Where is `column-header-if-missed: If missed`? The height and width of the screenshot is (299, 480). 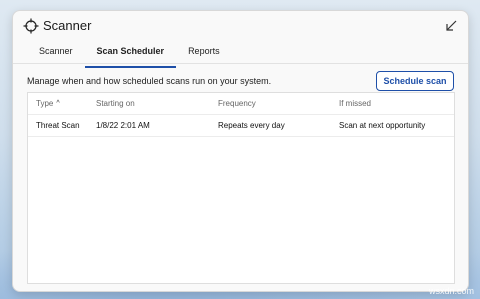
column-header-if-missed: If missed is located at coordinates (355, 103).